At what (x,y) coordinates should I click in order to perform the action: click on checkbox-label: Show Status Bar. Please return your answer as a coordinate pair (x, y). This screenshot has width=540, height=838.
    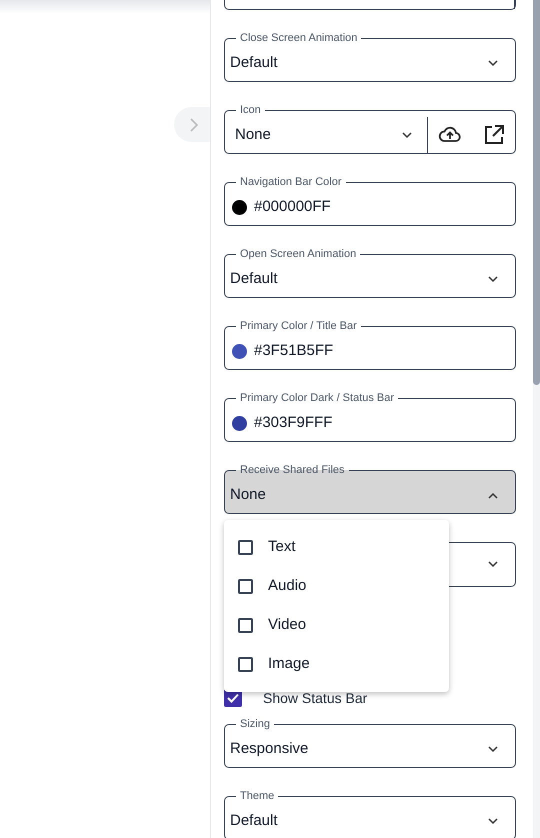
    Looking at the image, I should click on (315, 698).